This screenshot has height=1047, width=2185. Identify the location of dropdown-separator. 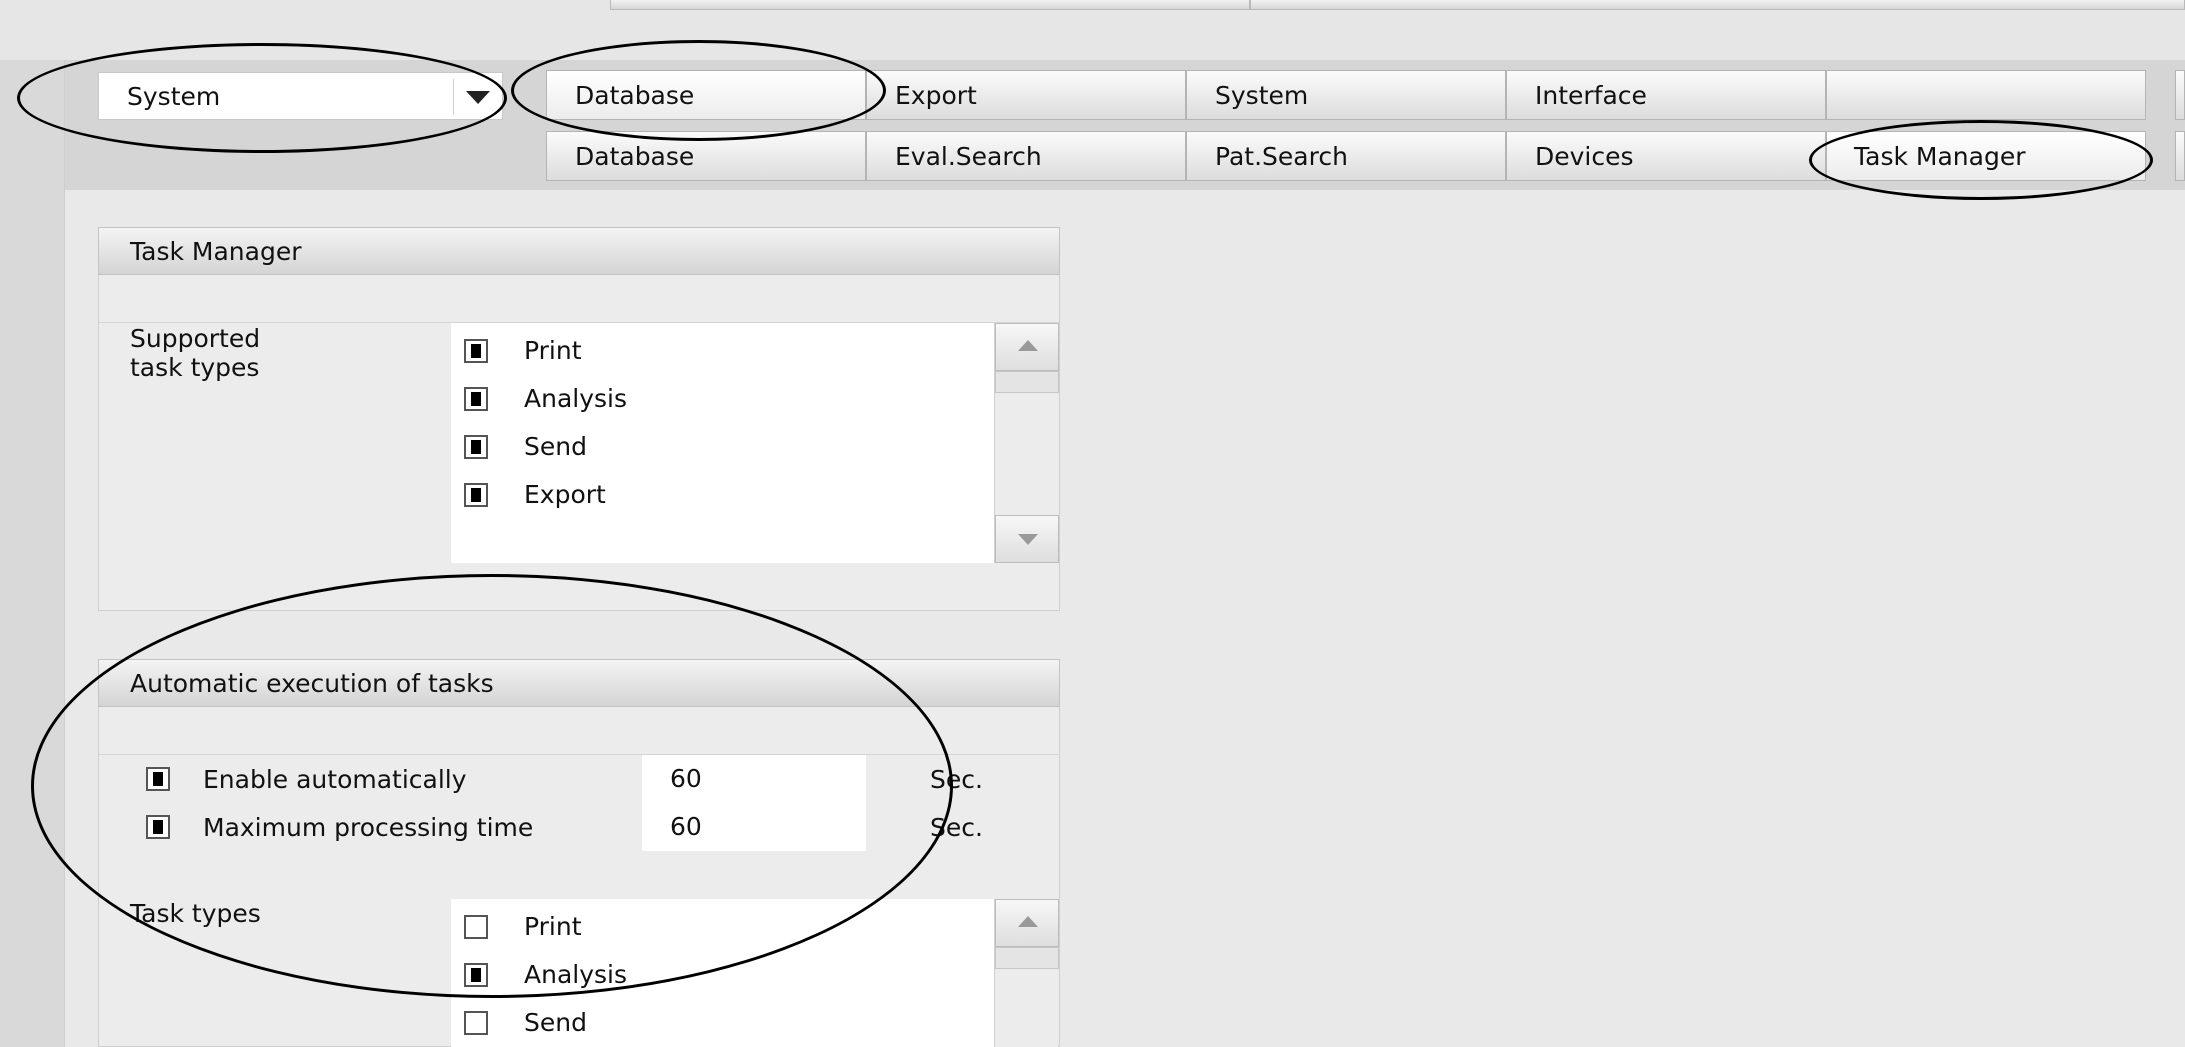
(453, 97).